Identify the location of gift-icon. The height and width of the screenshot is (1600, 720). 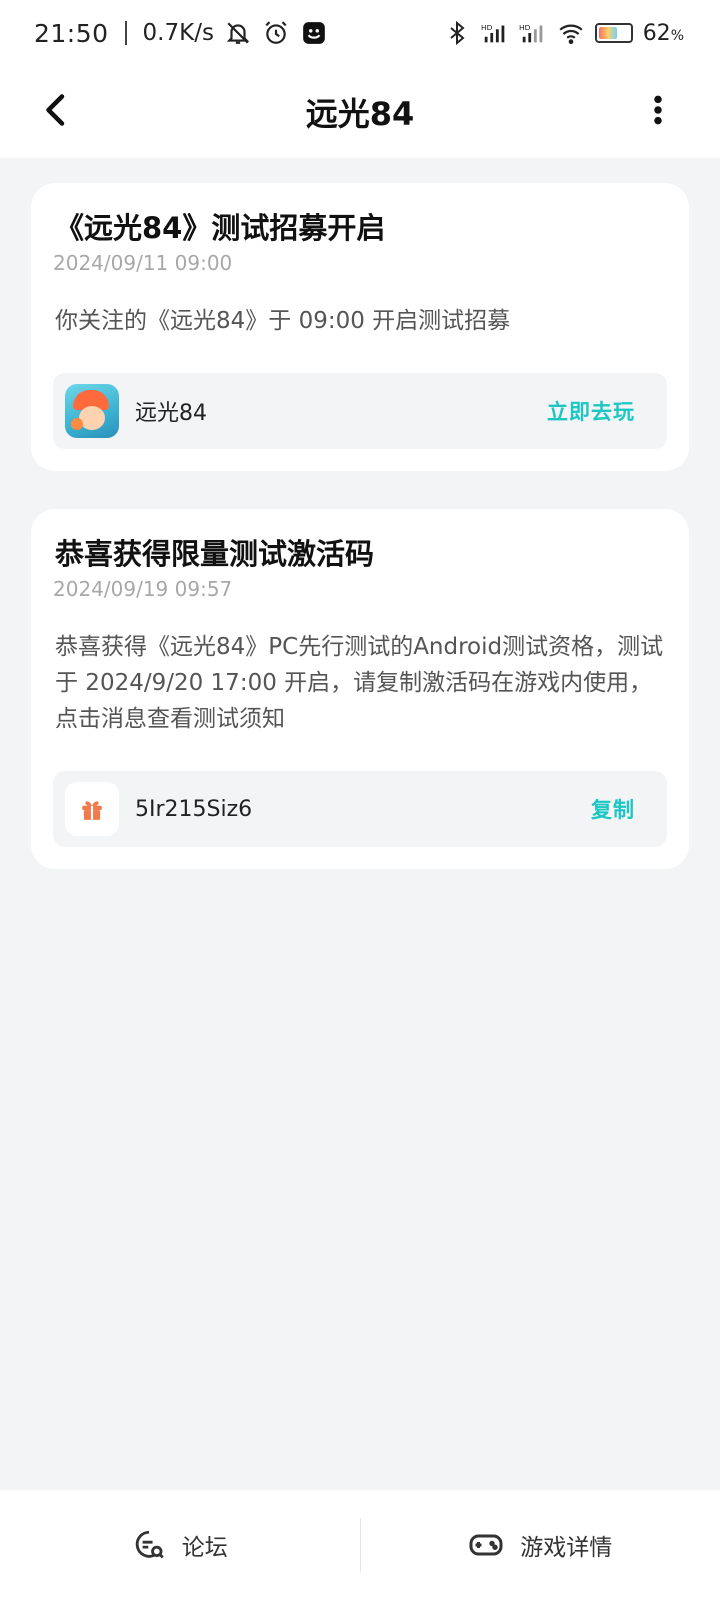
(92, 809).